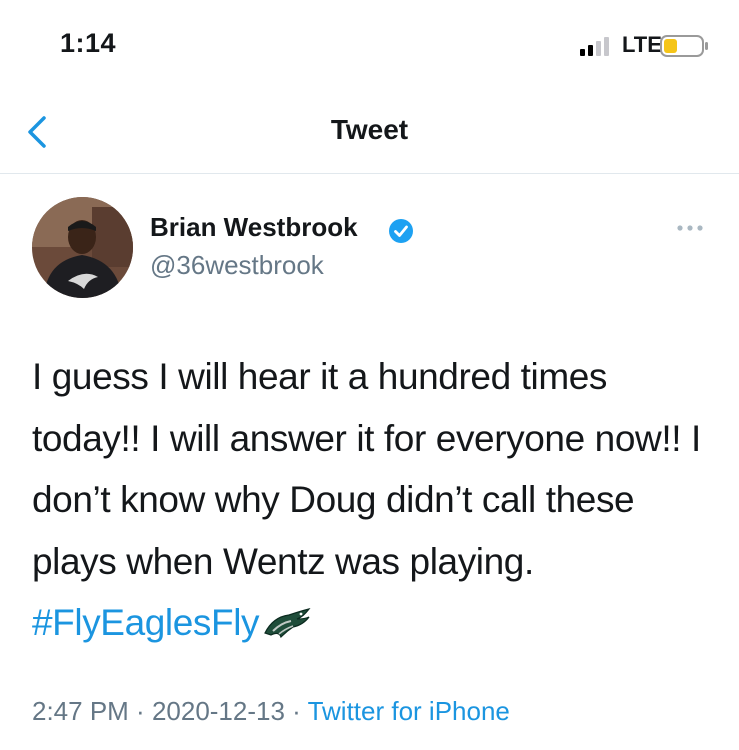  What do you see at coordinates (690, 228) in the screenshot?
I see `more-dots-icon` at bounding box center [690, 228].